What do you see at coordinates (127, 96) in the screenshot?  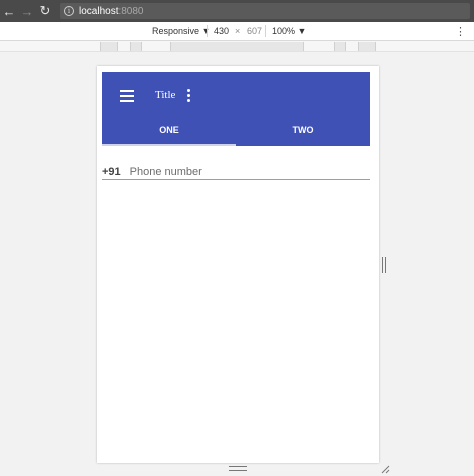 I see `menu-icon` at bounding box center [127, 96].